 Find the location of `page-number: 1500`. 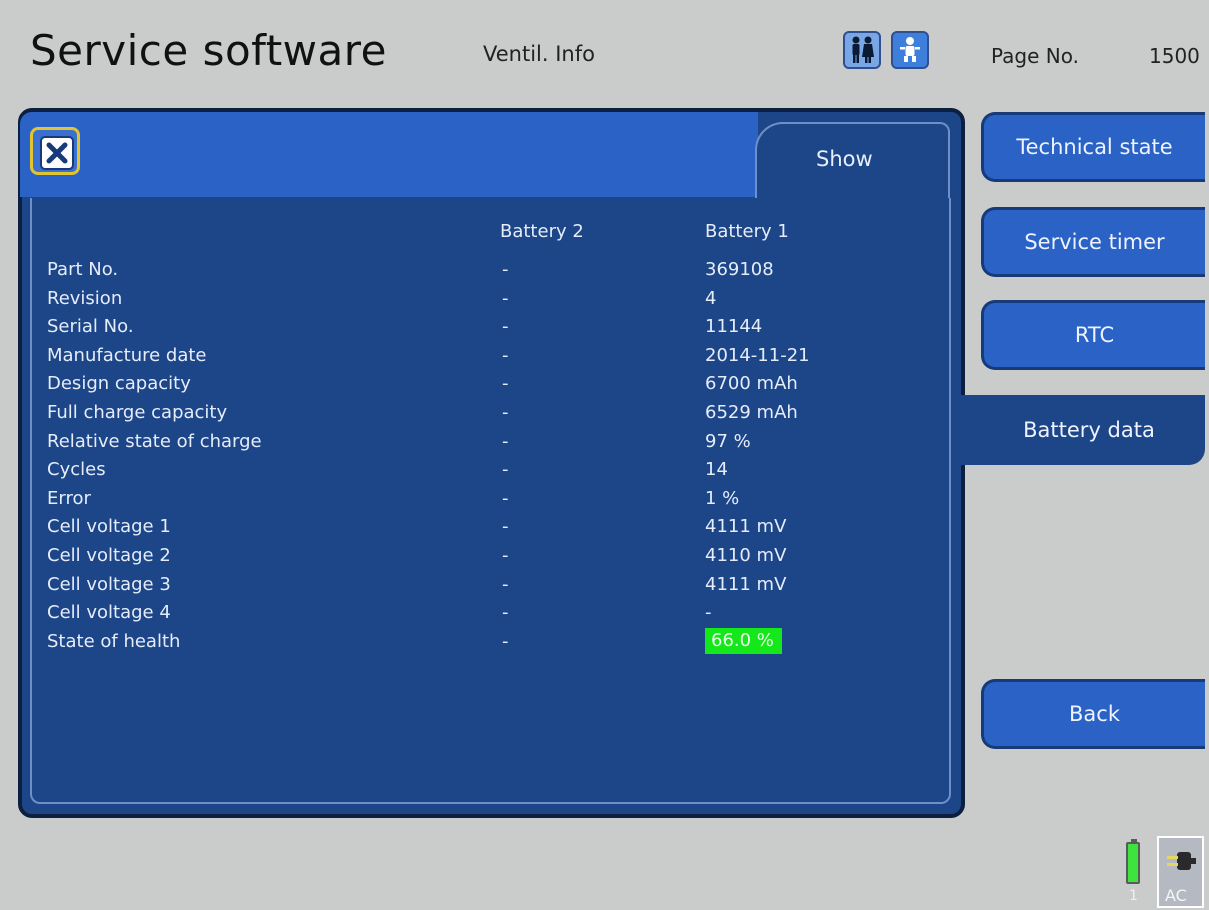

page-number: 1500 is located at coordinates (1174, 56).